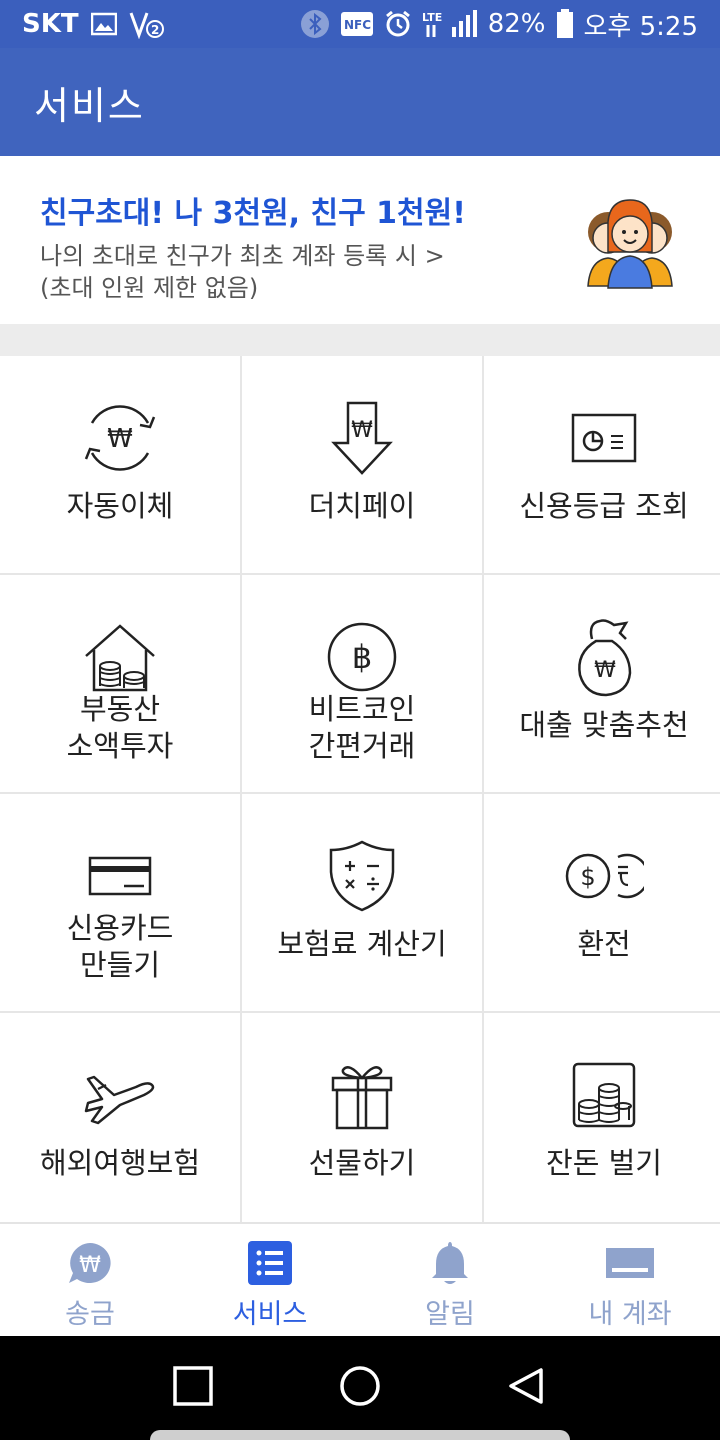 Image resolution: width=720 pixels, height=1440 pixels. Describe the element at coordinates (360, 1435) in the screenshot. I see `gesture-handle` at that location.